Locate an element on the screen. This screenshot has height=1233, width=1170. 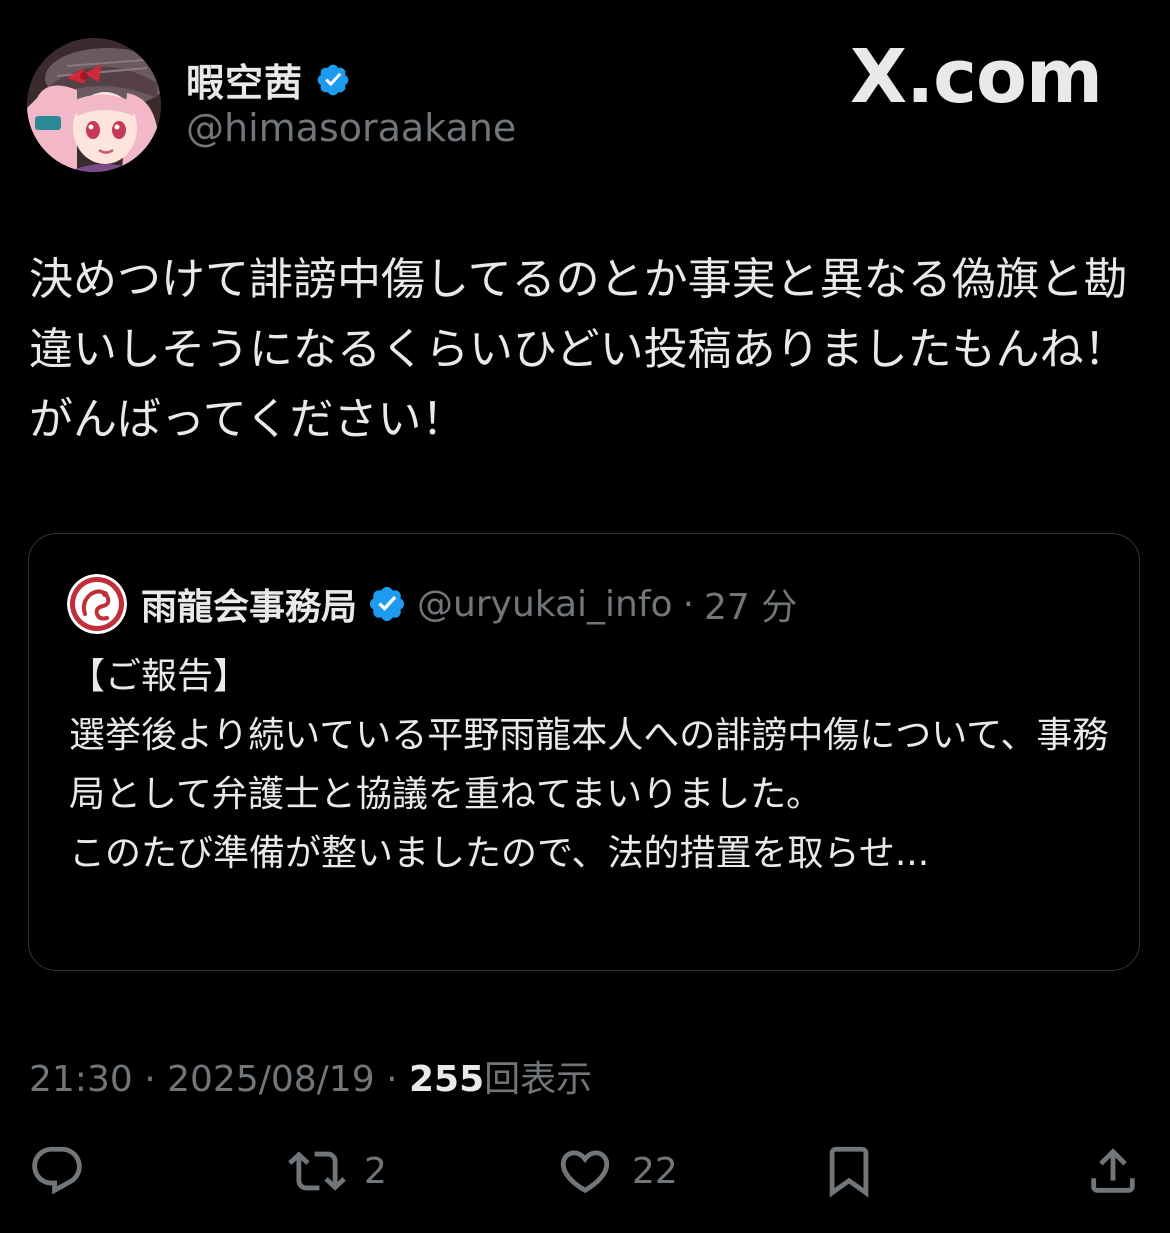
author-handle: @himasoraakane is located at coordinates (351, 128).